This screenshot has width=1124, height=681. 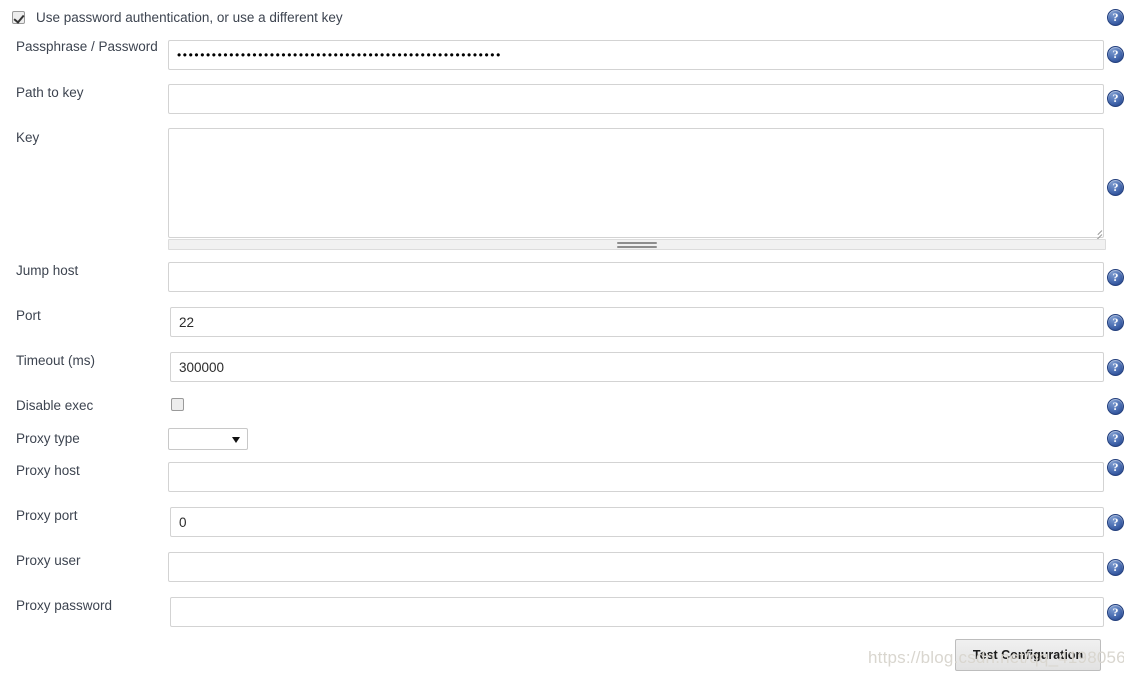 I want to click on horizontal-splitter, so click(x=637, y=244).